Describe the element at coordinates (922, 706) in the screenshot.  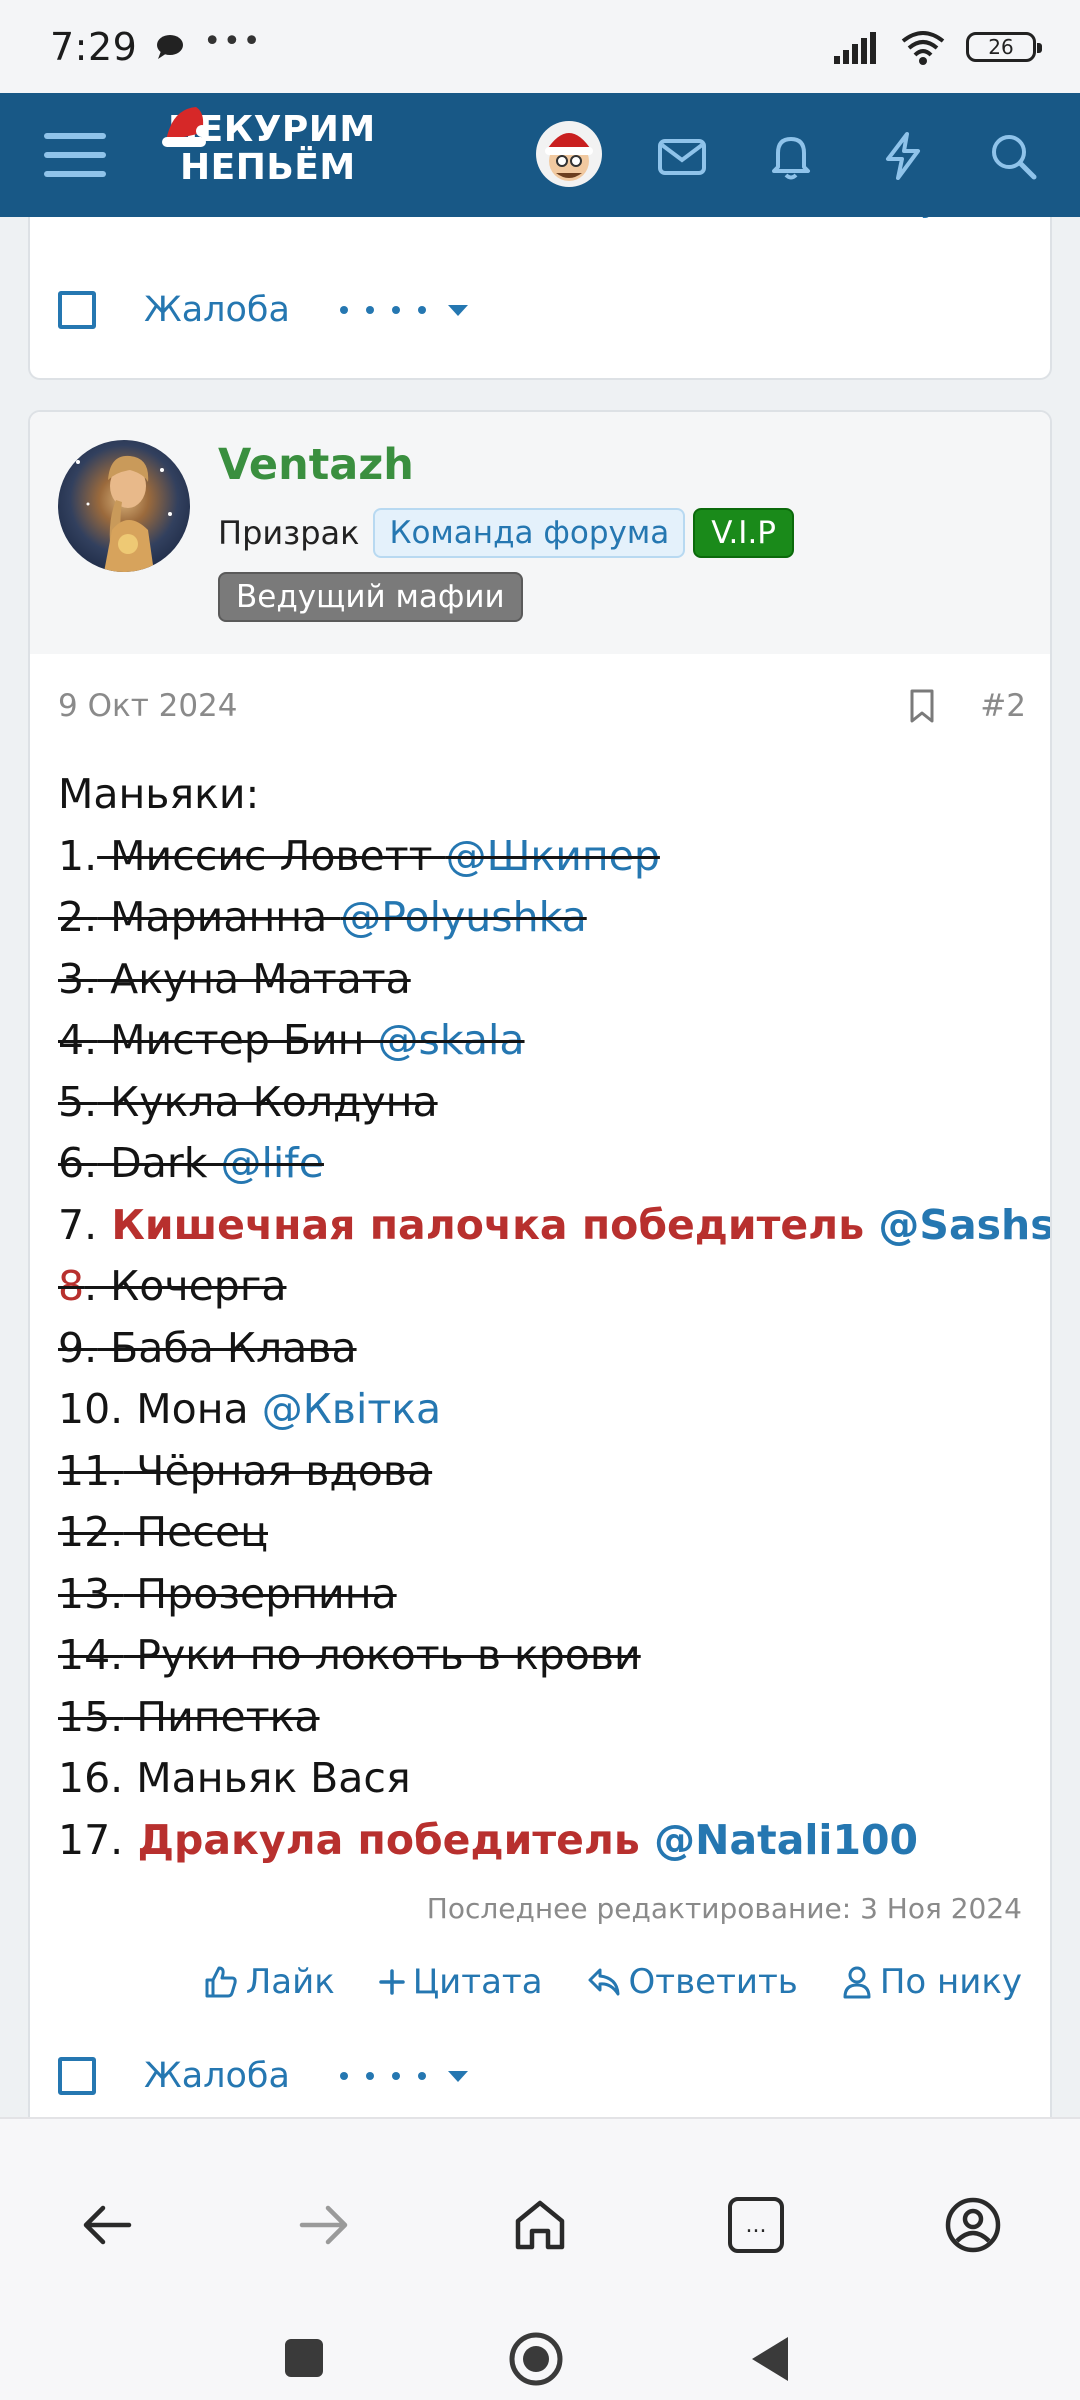
I see `bookmark-icon` at that location.